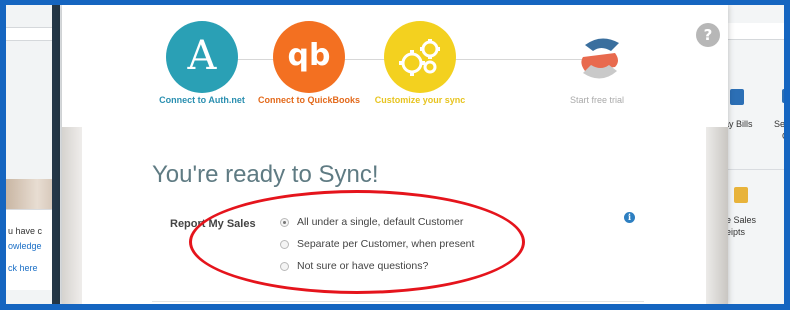  I want to click on help-icon: ?, so click(708, 35).